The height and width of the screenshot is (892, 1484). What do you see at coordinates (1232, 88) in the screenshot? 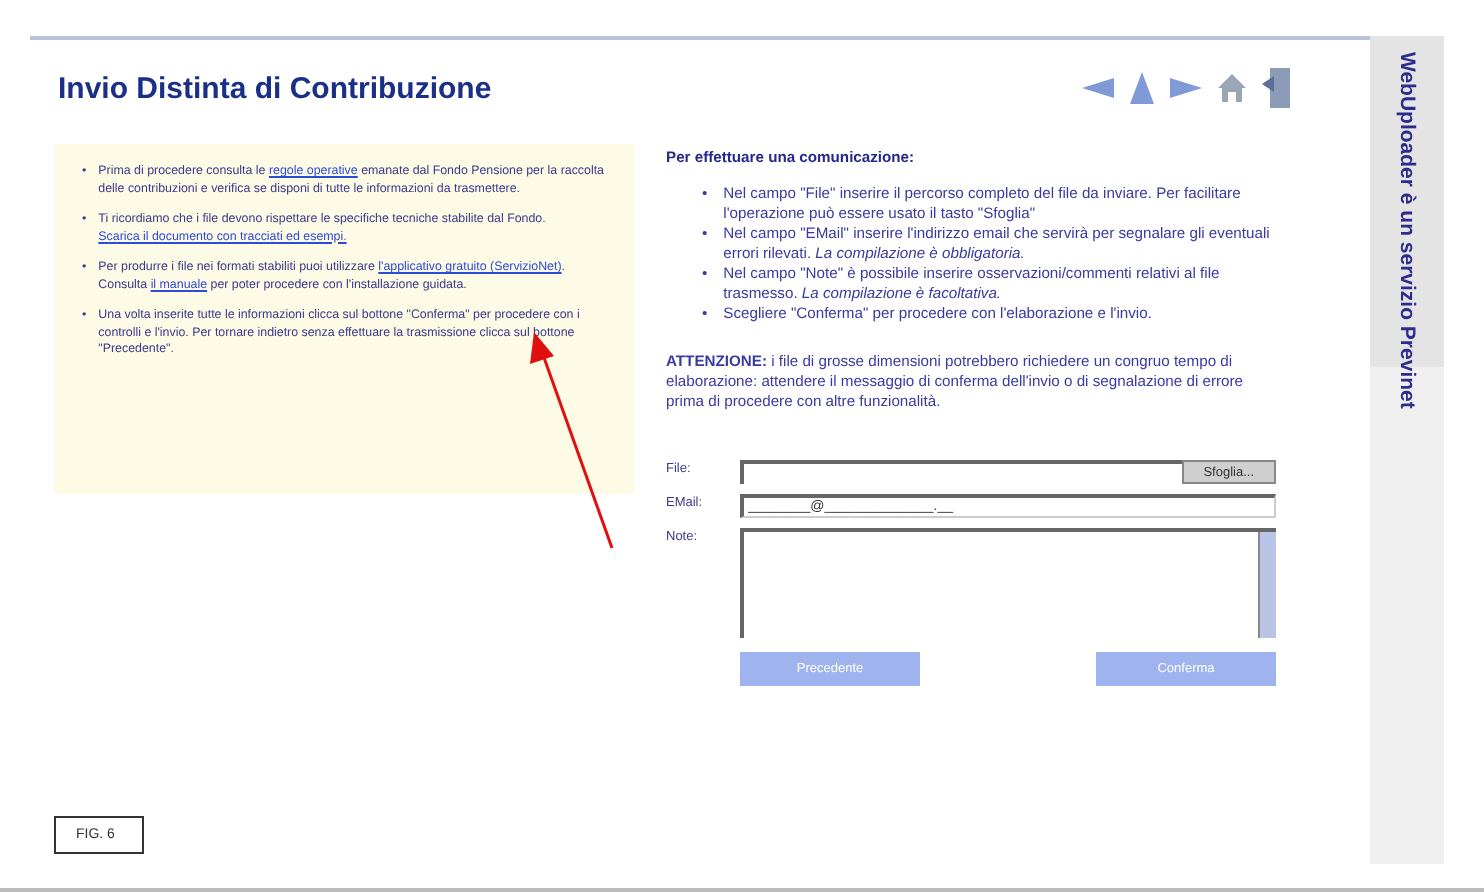
I see `home-icon` at bounding box center [1232, 88].